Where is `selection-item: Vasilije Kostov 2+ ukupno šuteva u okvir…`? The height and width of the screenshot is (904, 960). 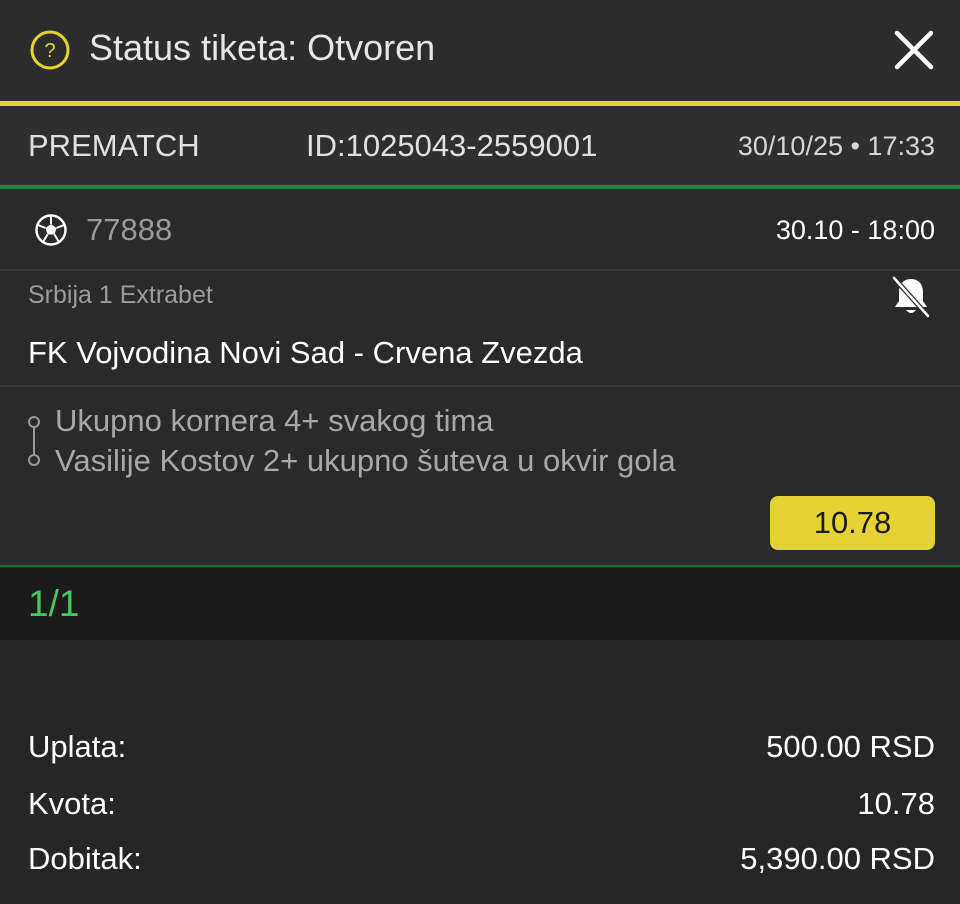 selection-item: Vasilije Kostov 2+ ukupno šuteva u okvir… is located at coordinates (365, 460).